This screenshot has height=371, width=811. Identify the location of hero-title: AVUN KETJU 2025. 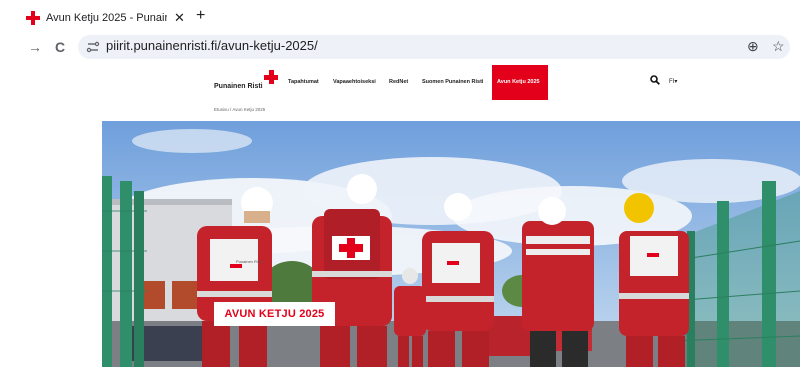
(274, 314).